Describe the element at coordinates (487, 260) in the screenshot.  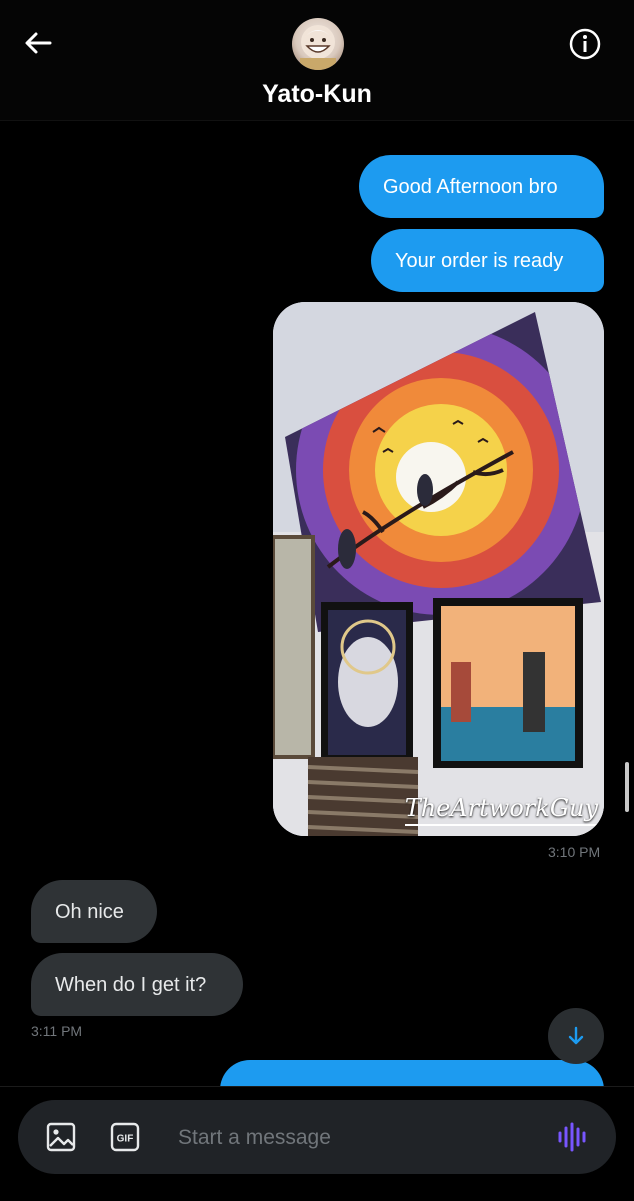
I see `message-bubble-outgoing: Your order is ready` at that location.